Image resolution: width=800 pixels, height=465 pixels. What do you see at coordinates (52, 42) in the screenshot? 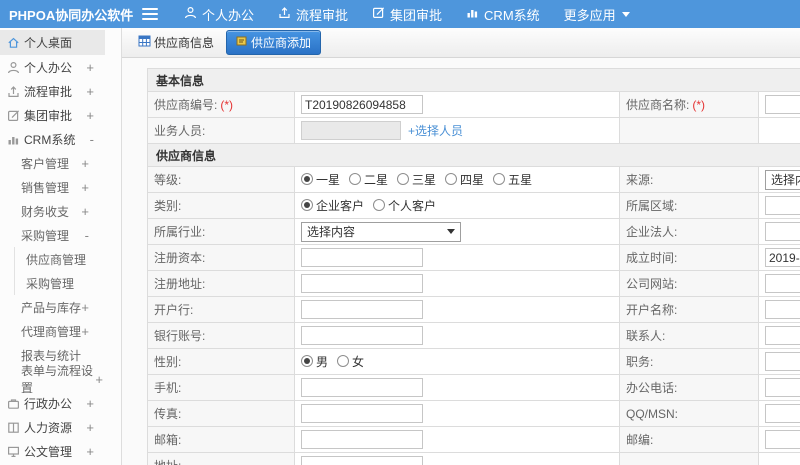
I see `sidebar-item-personal-desktop: 个人桌面` at bounding box center [52, 42].